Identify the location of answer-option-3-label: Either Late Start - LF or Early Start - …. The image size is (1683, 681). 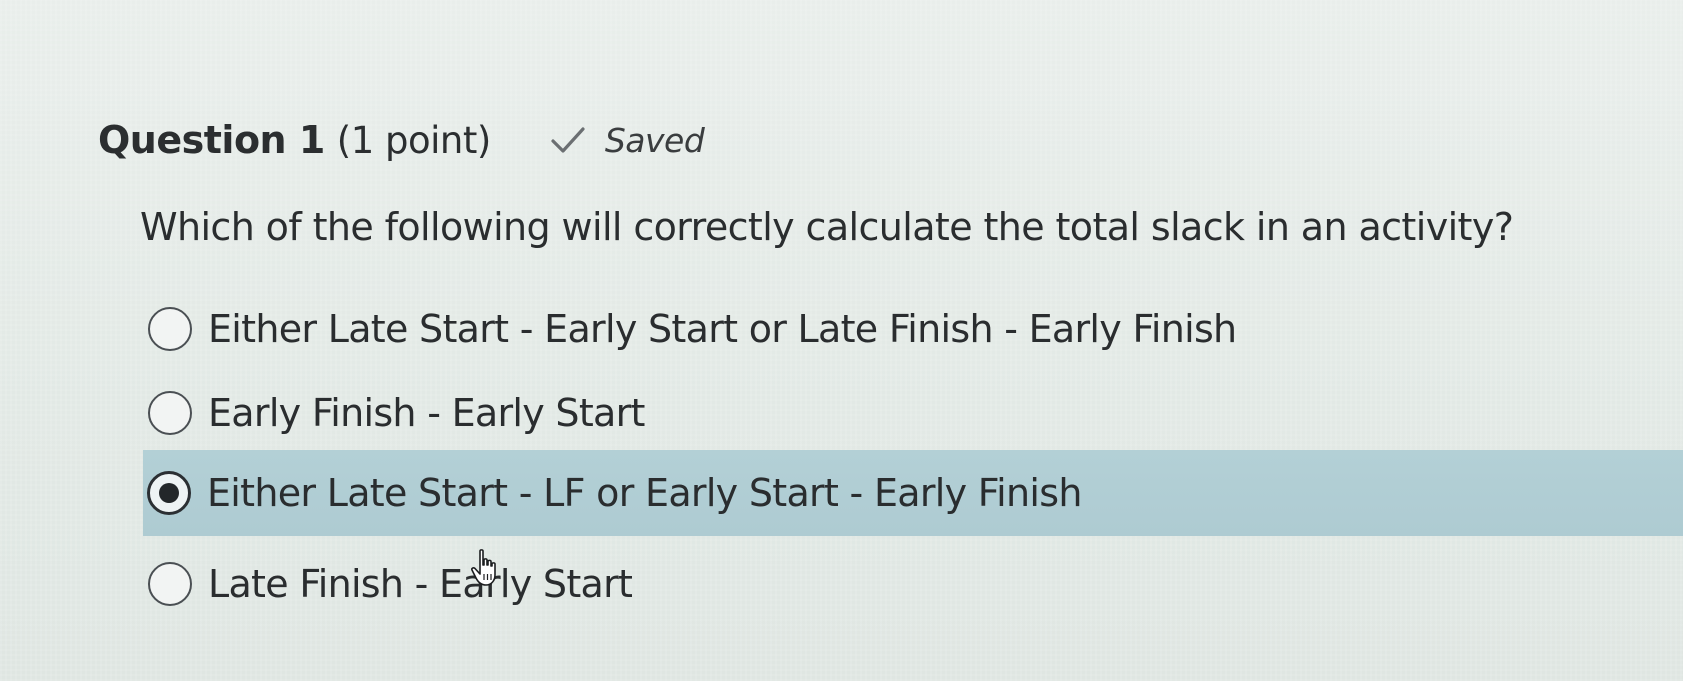
(644, 493).